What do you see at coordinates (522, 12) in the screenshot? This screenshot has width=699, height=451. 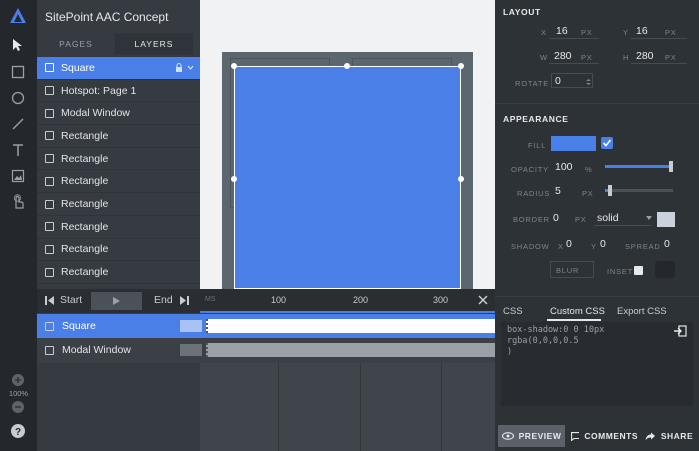 I see `layout-title: LAYOUT` at bounding box center [522, 12].